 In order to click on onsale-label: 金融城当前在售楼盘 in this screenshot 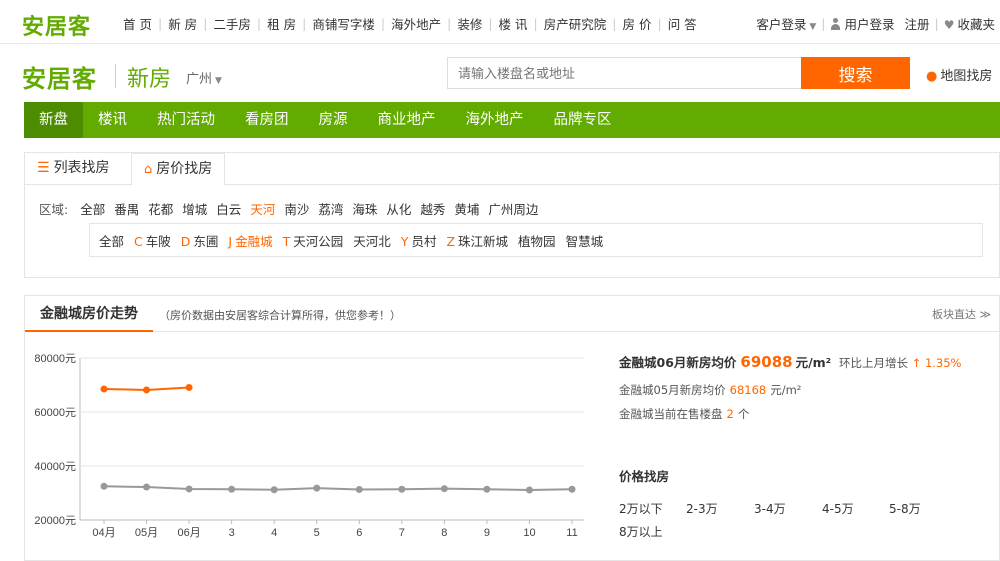, I will do `click(671, 414)`.